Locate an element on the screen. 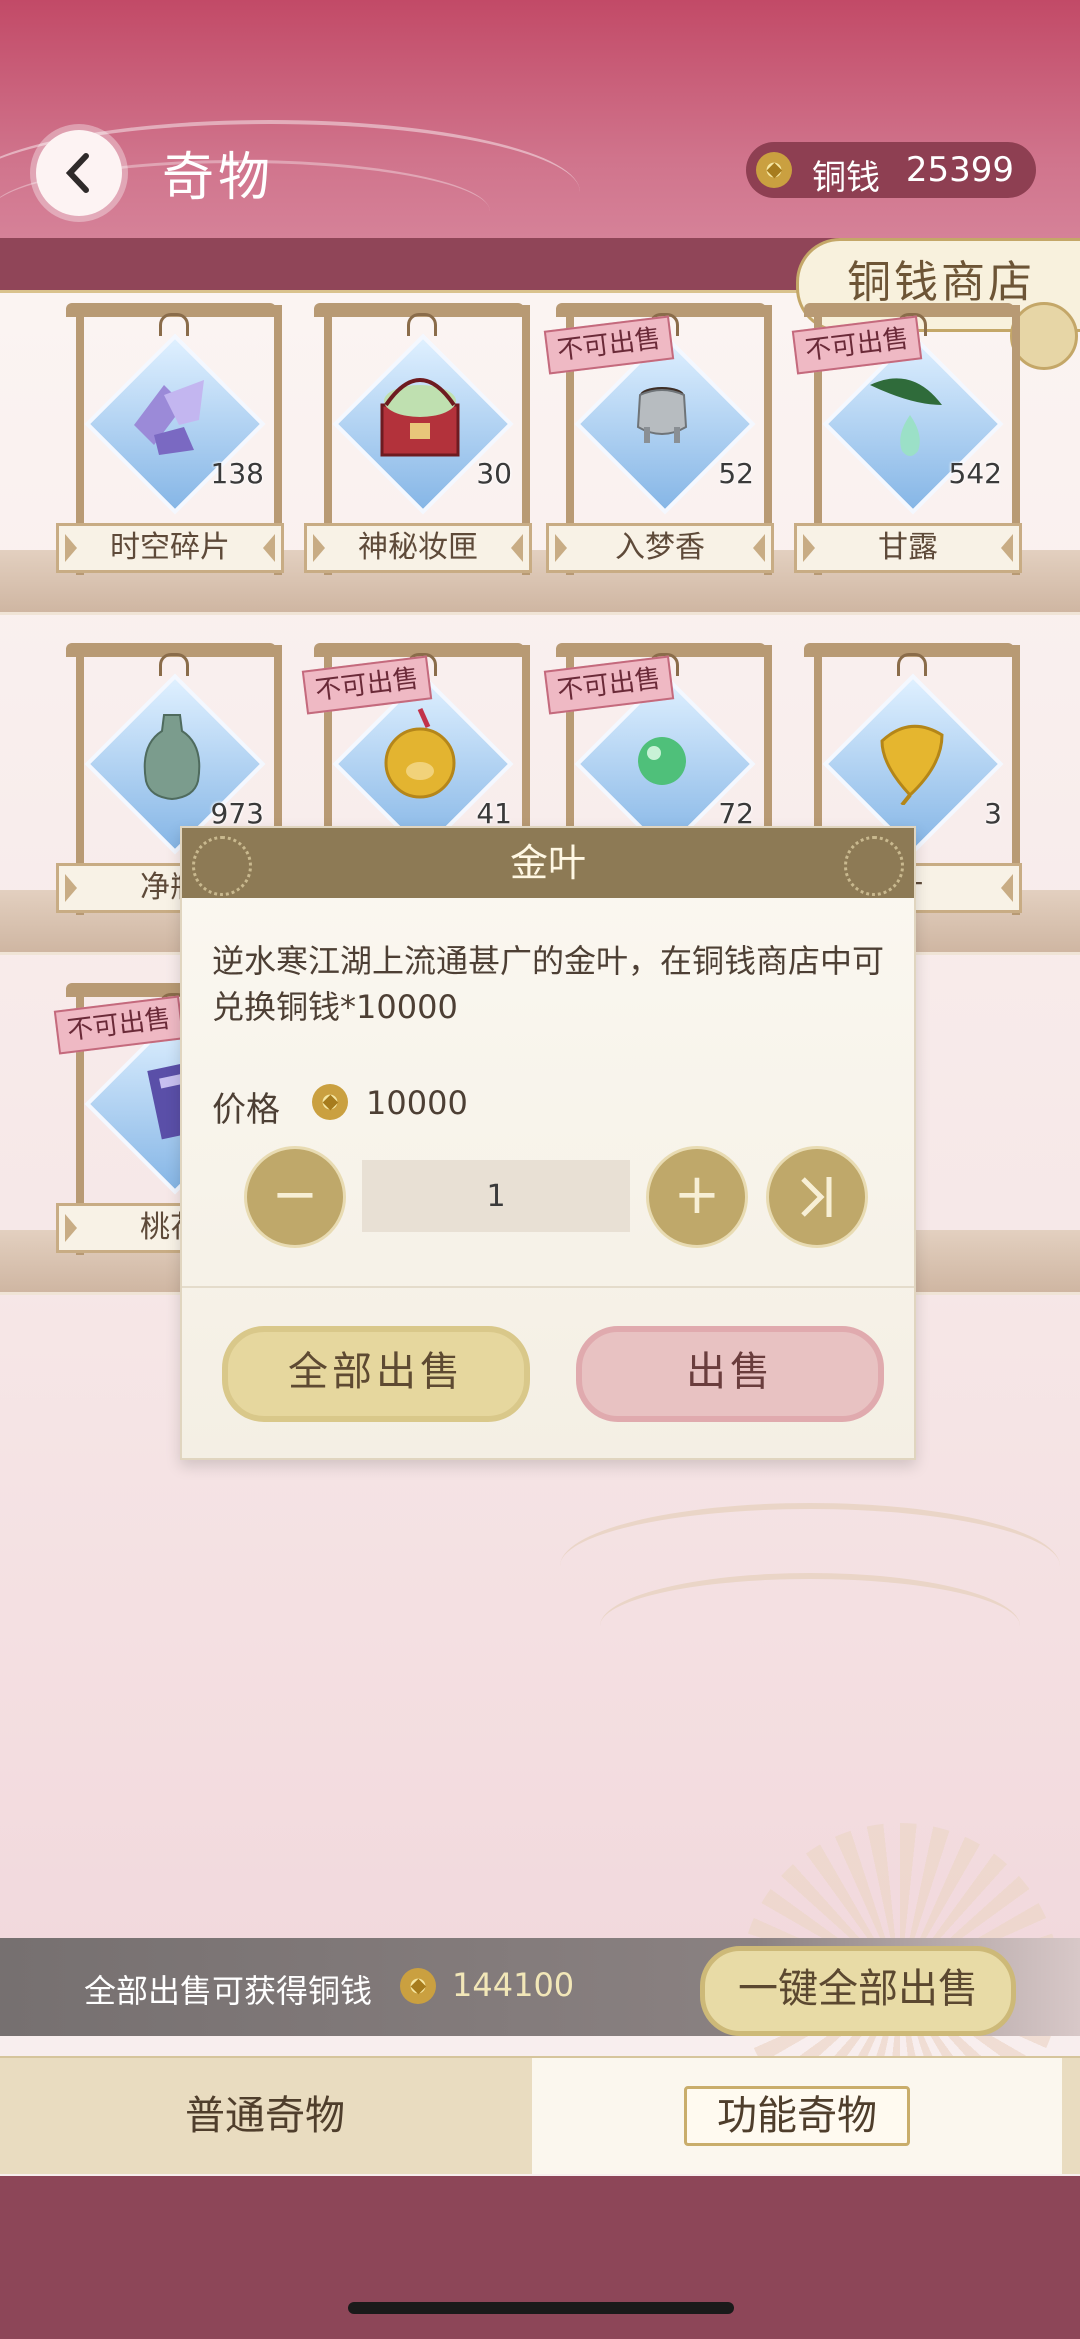 The height and width of the screenshot is (2339, 1080). coin-label: 铜钱 is located at coordinates (846, 178).